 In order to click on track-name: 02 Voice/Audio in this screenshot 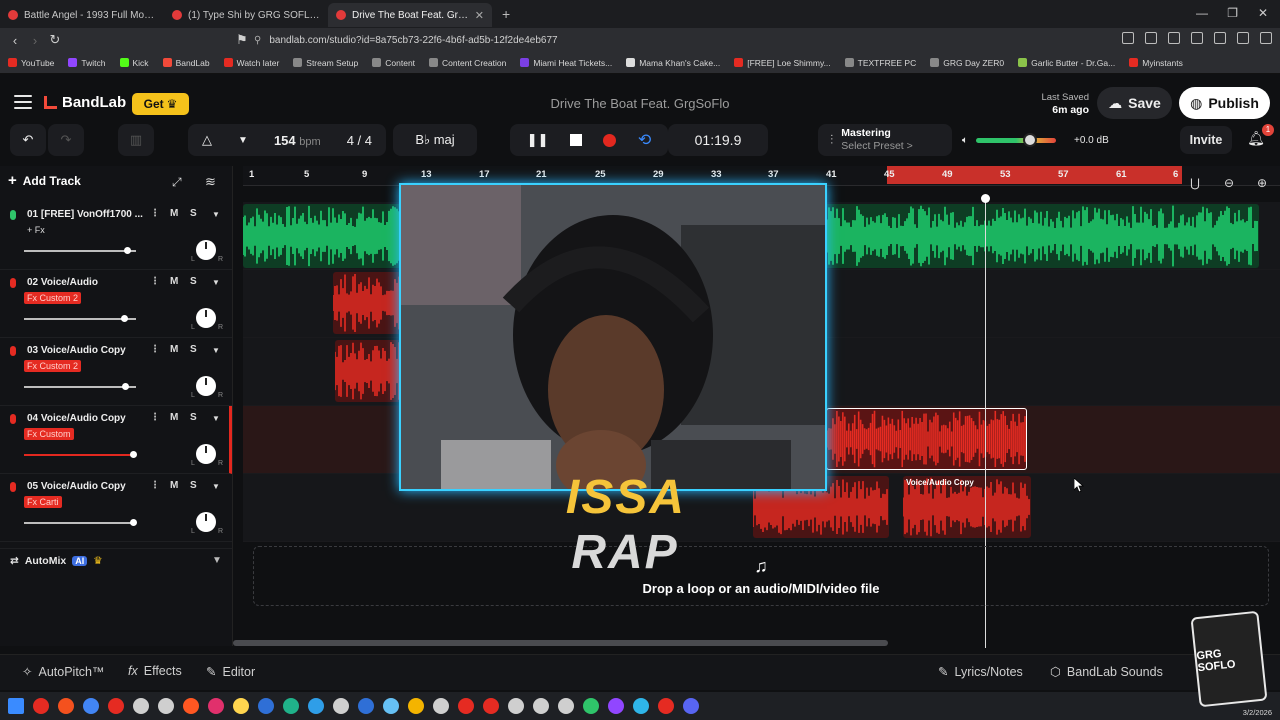, I will do `click(86, 282)`.